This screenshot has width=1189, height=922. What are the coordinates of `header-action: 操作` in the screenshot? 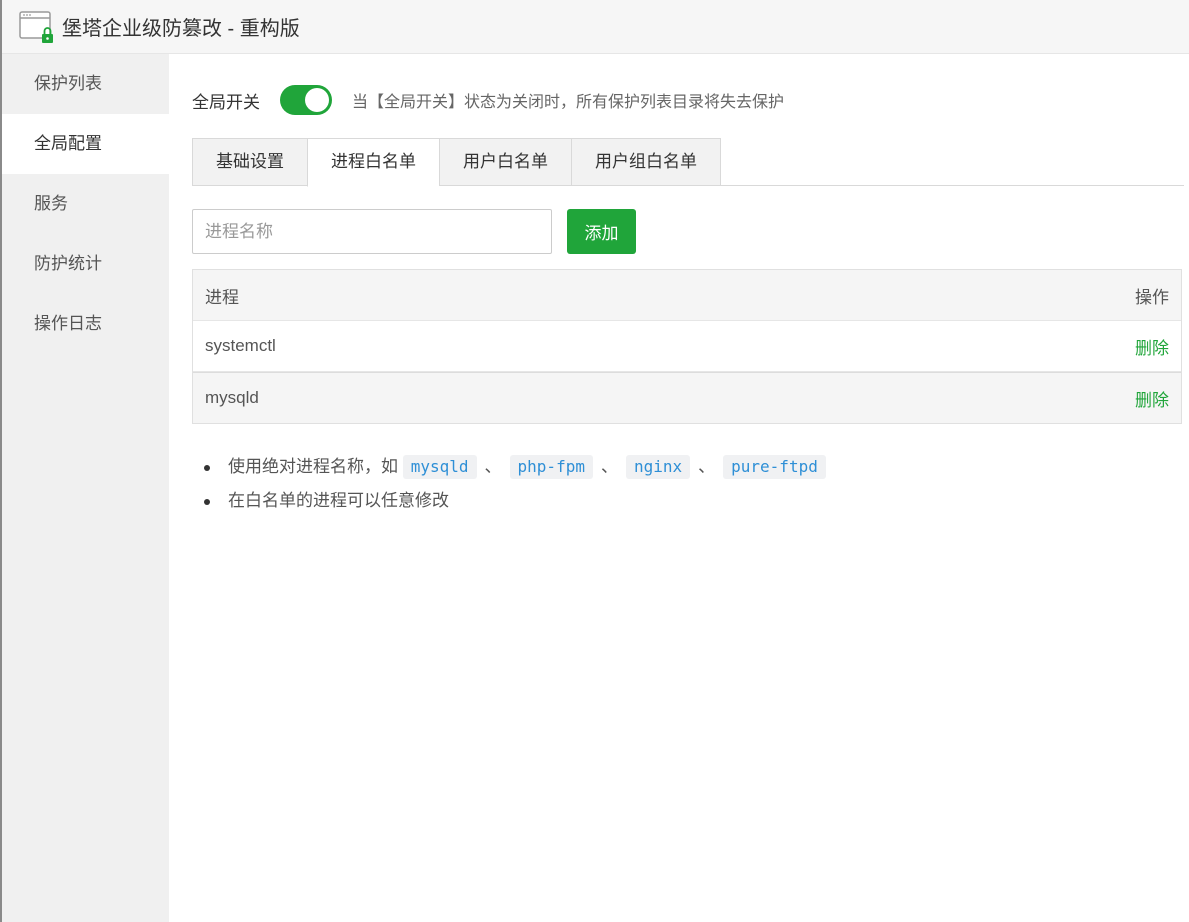 It's located at (1152, 297).